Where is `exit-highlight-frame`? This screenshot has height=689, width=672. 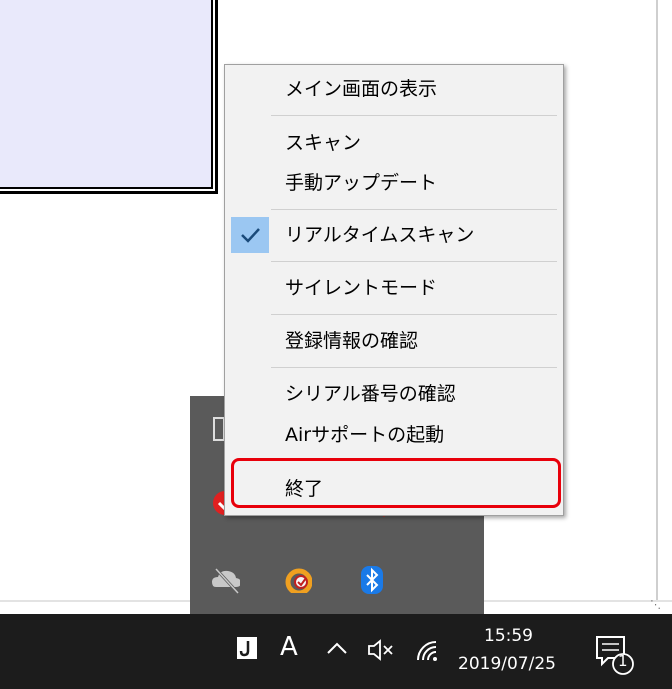 exit-highlight-frame is located at coordinates (396, 483).